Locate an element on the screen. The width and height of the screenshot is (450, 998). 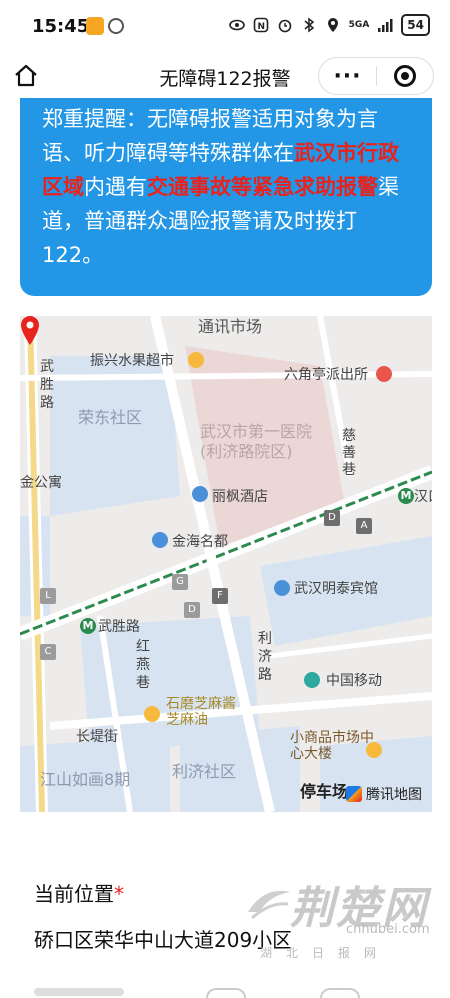
supermarket-icon is located at coordinates (196, 360).